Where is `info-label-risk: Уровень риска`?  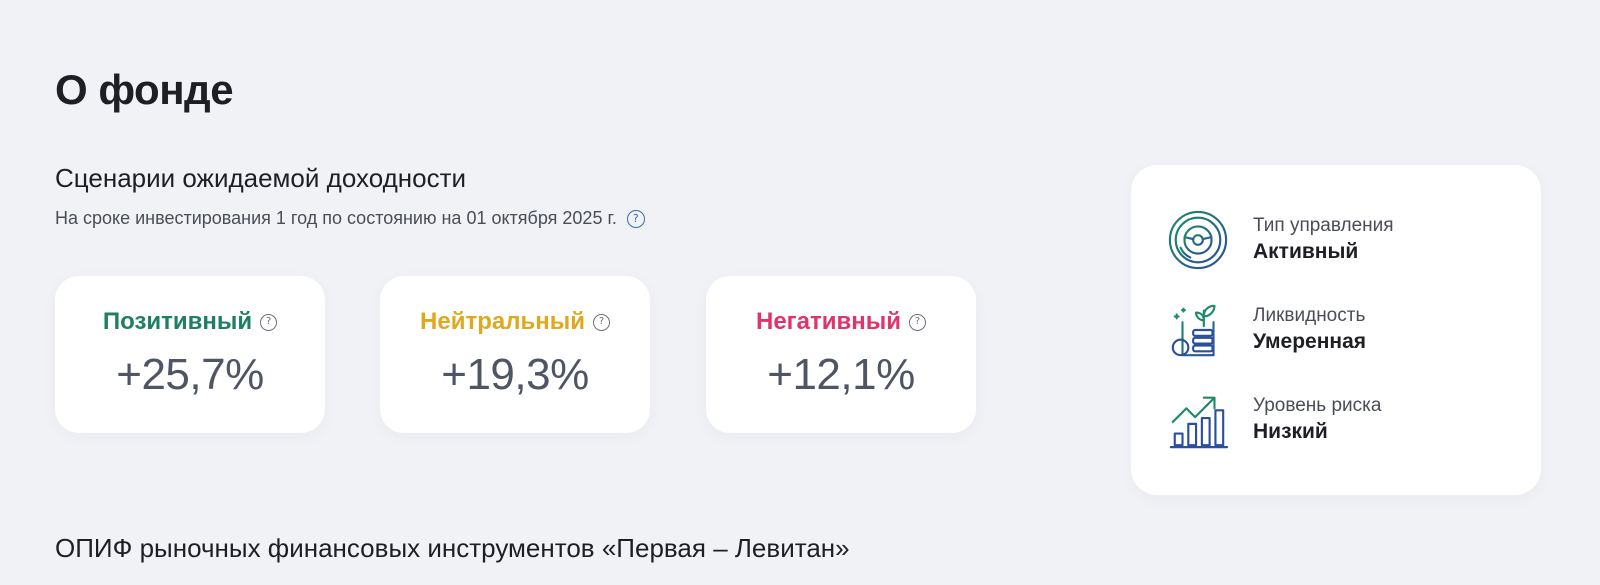
info-label-risk: Уровень риска is located at coordinates (1317, 405).